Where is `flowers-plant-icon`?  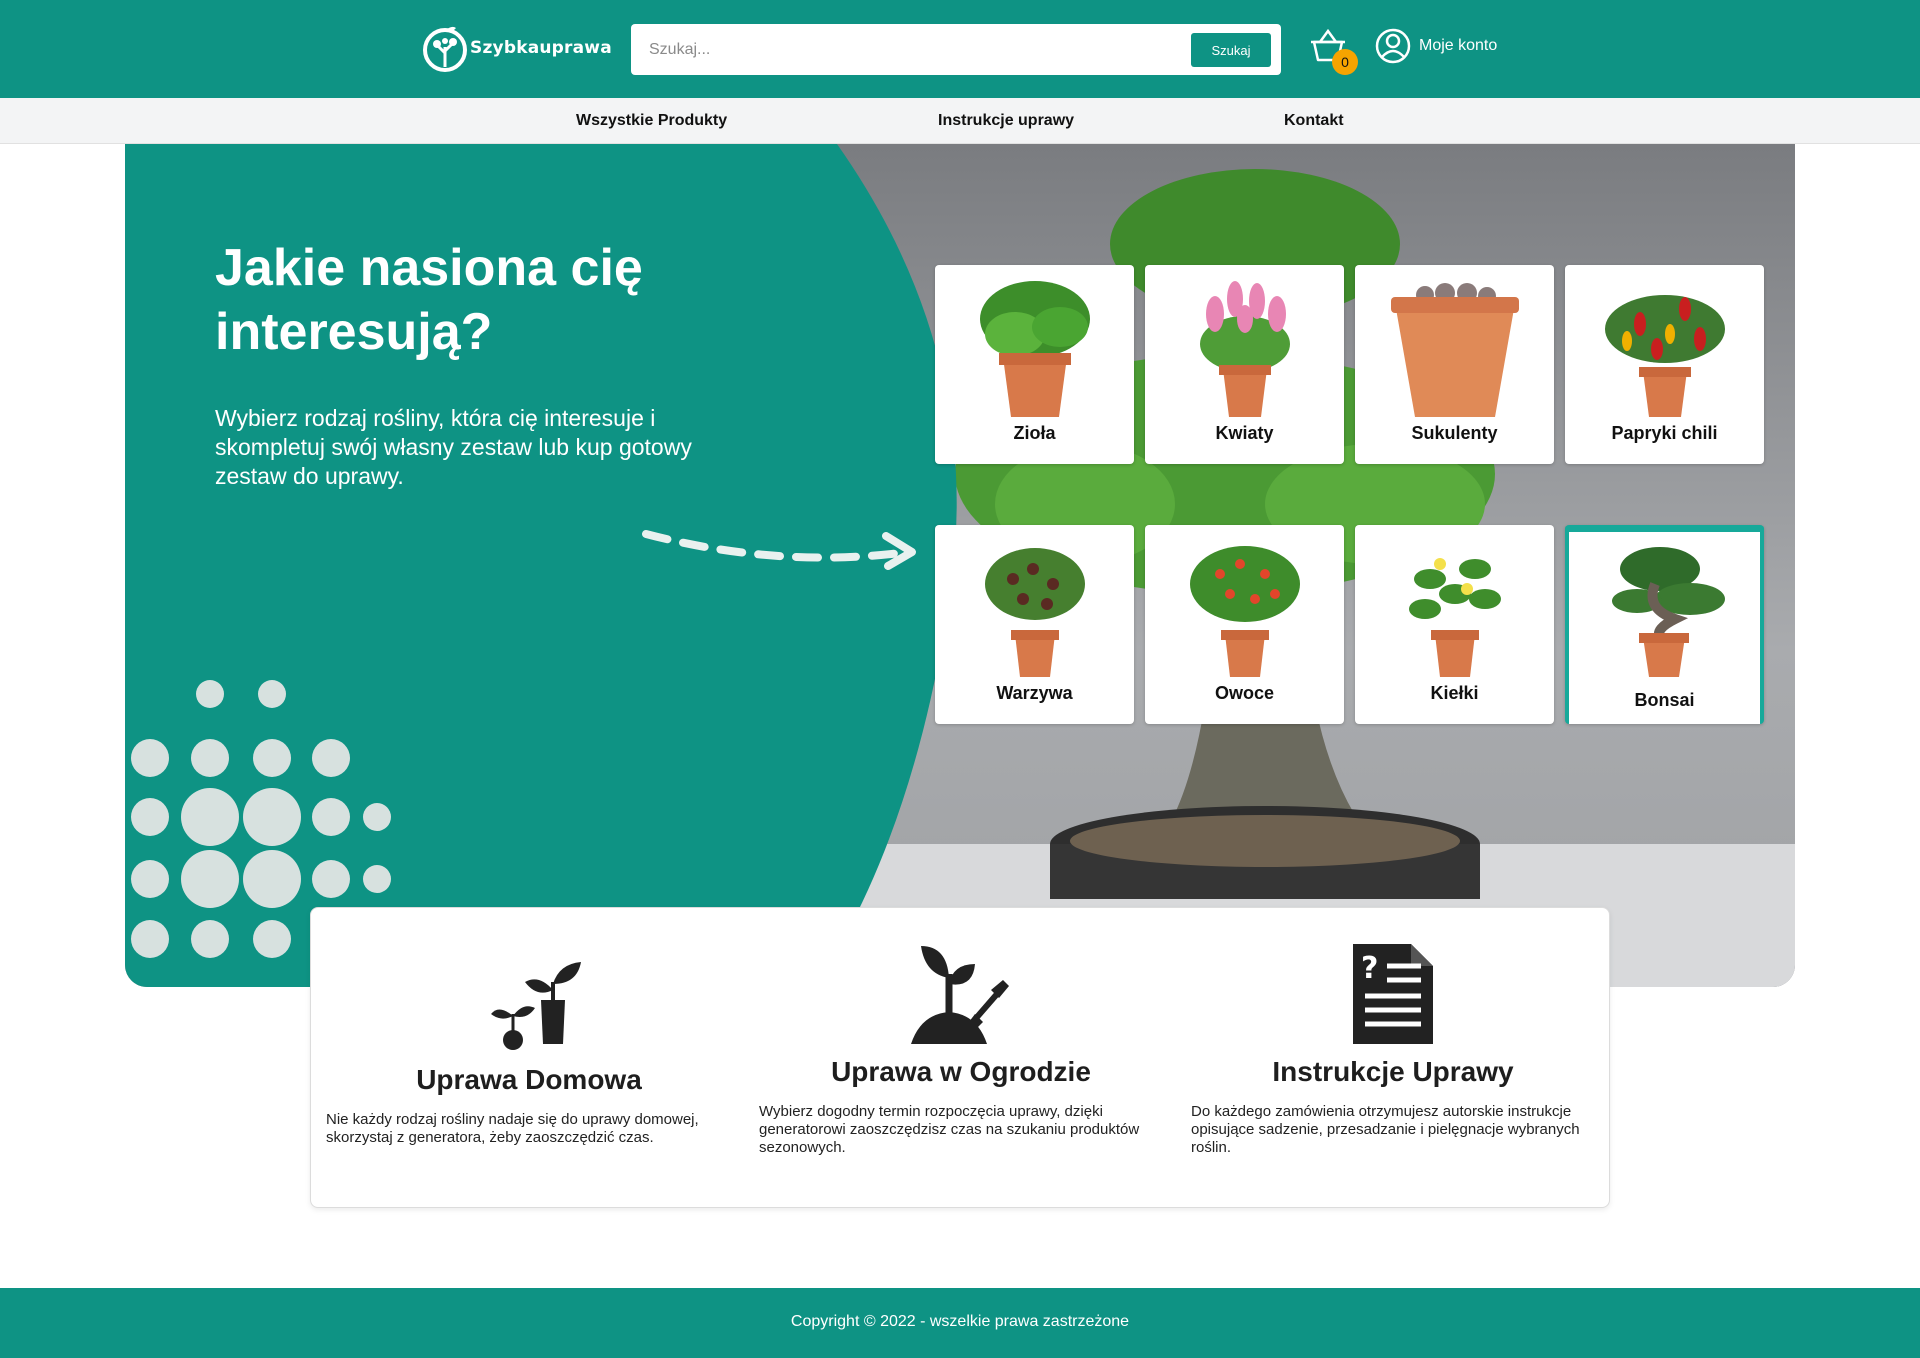
flowers-plant-icon is located at coordinates (1245, 349).